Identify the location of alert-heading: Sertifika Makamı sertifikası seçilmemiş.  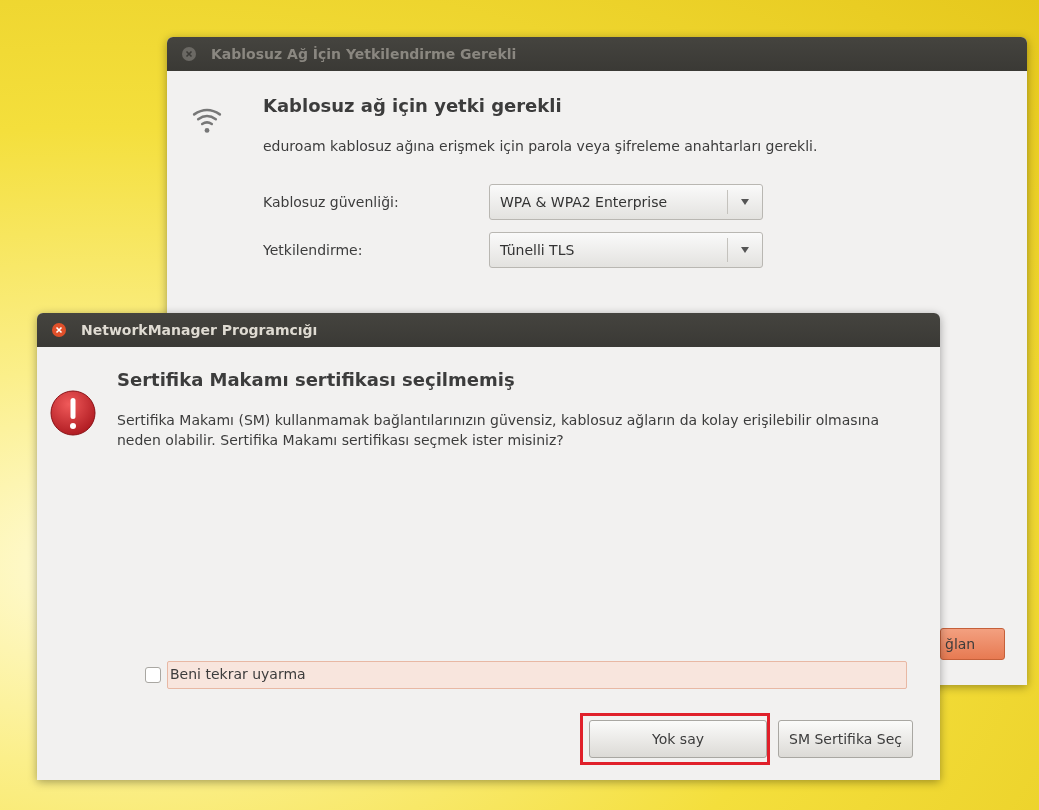
(316, 379).